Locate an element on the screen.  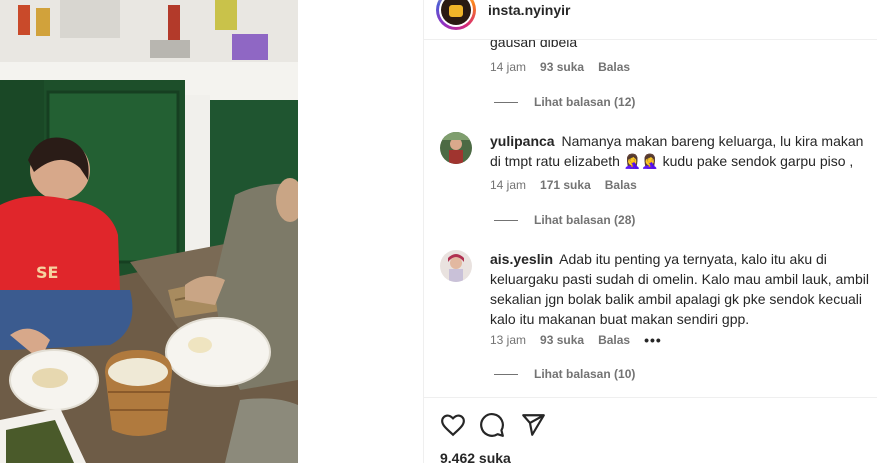
post-username: insta.nyinyir is located at coordinates (529, 10).